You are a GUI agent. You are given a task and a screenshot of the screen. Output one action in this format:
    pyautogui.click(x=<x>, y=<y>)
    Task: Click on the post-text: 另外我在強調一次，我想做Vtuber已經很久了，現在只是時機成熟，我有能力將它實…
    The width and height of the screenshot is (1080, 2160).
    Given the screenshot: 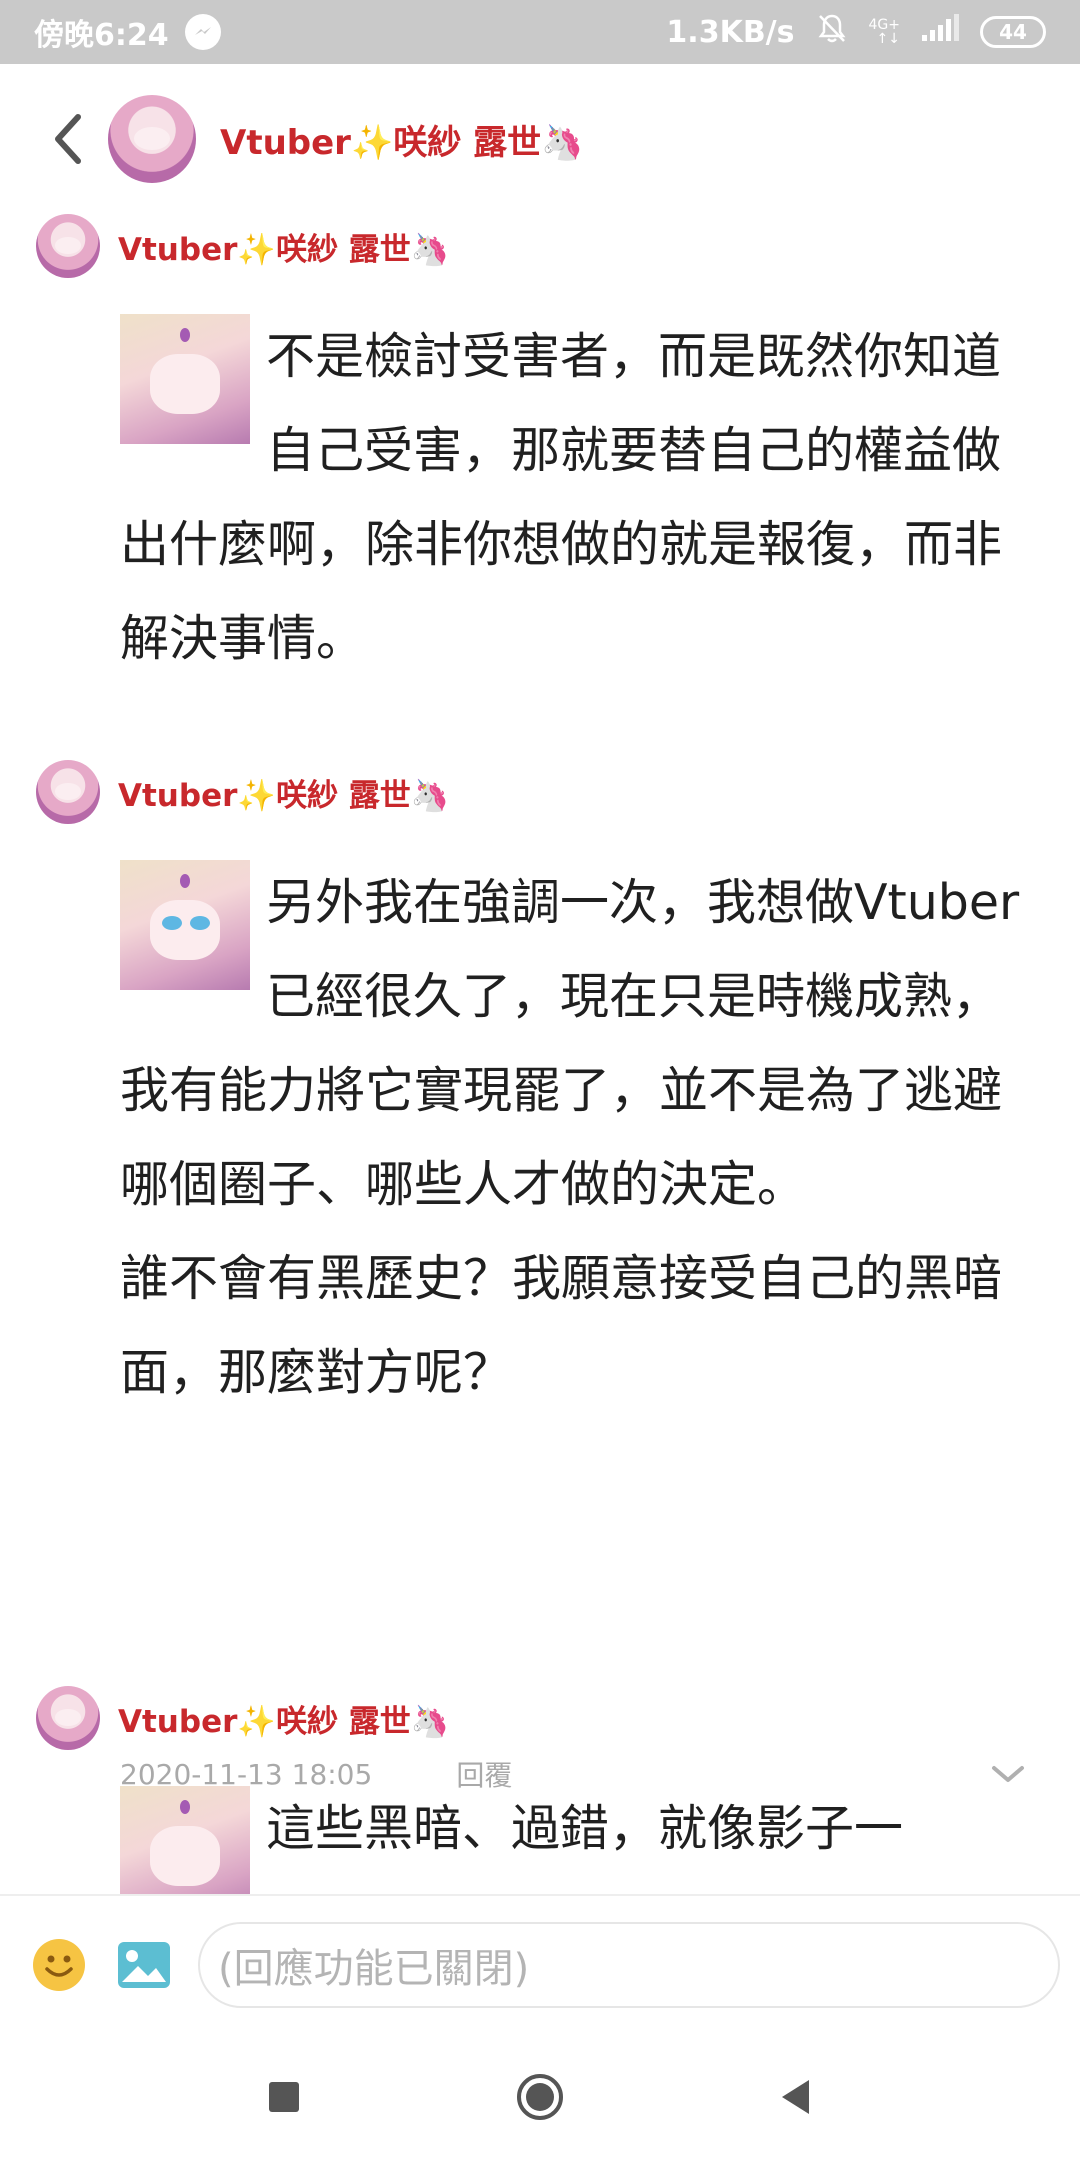 What is the action you would take?
    pyautogui.click(x=570, y=1043)
    